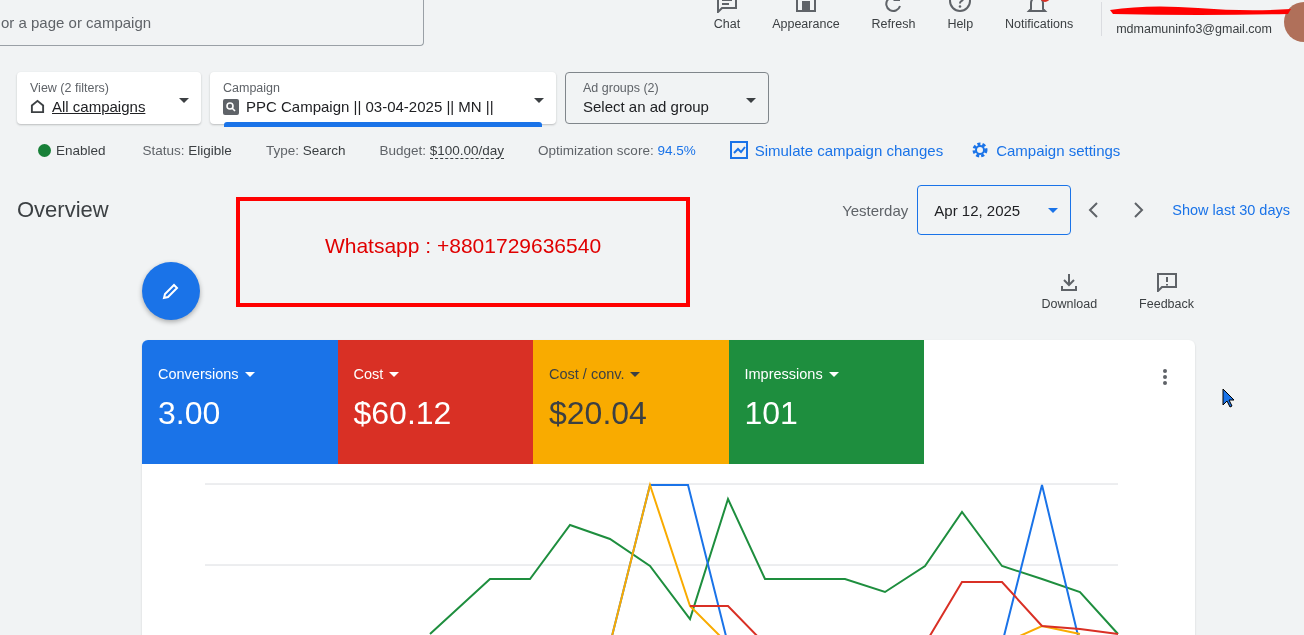  Describe the element at coordinates (305, 150) in the screenshot. I see `status-item: Type: Search` at that location.